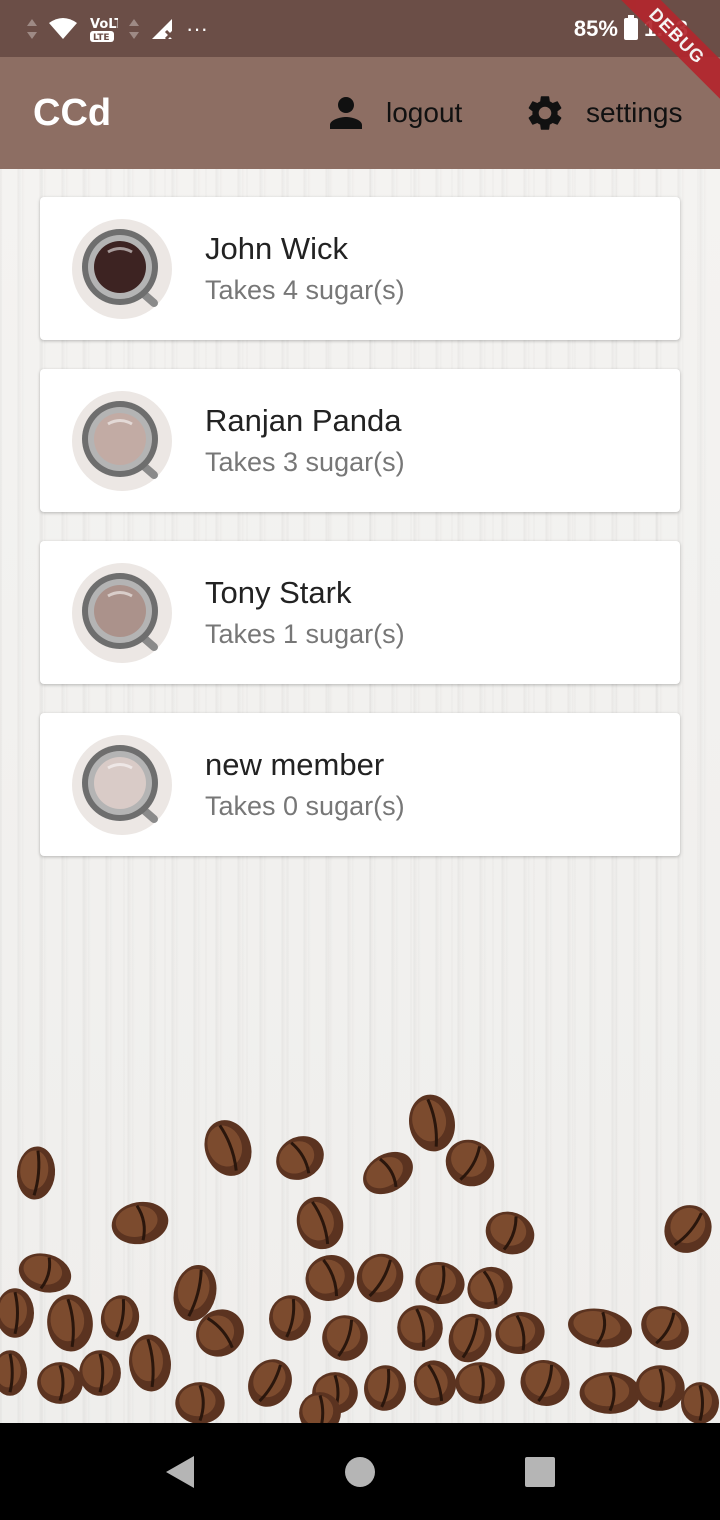 The height and width of the screenshot is (1520, 720). I want to click on home-button, so click(360, 1471).